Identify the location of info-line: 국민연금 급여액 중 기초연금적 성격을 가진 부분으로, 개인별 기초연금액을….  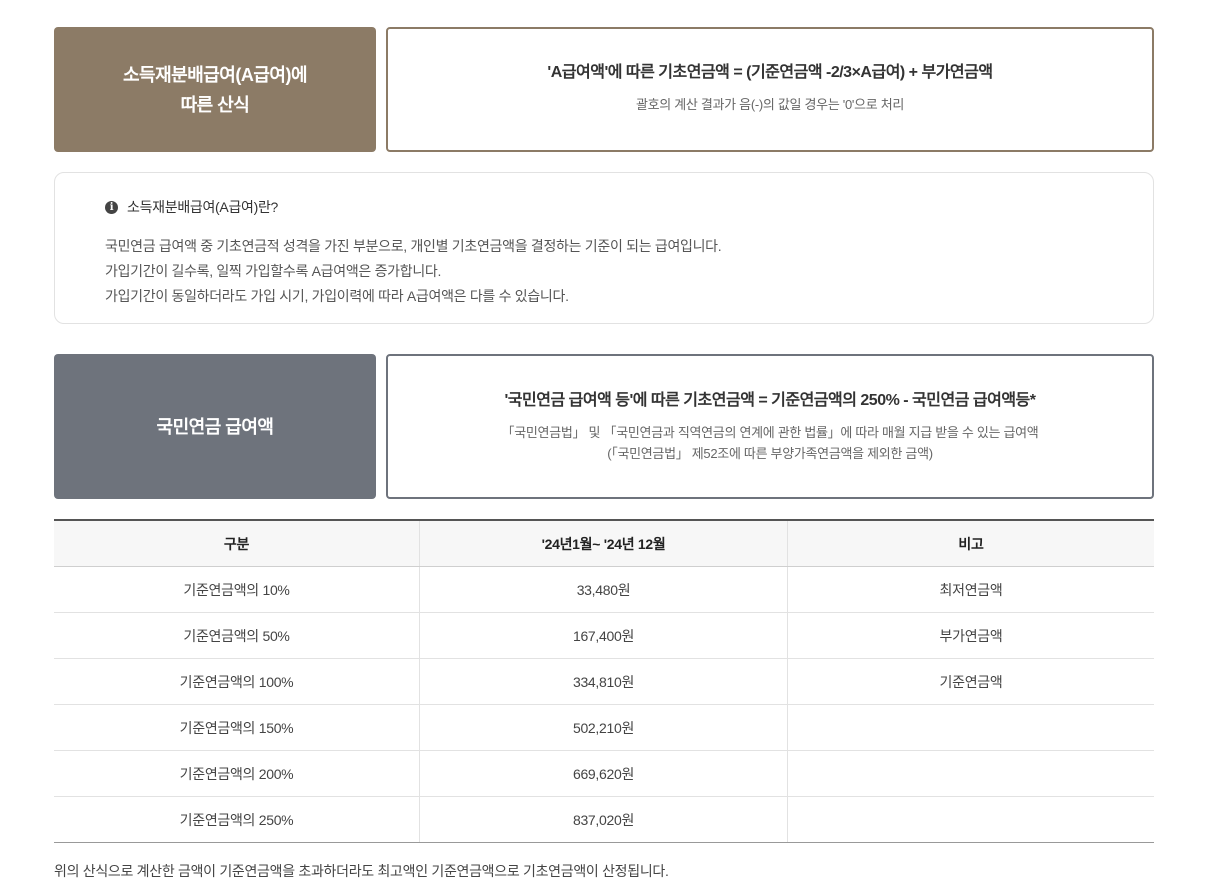
(413, 246).